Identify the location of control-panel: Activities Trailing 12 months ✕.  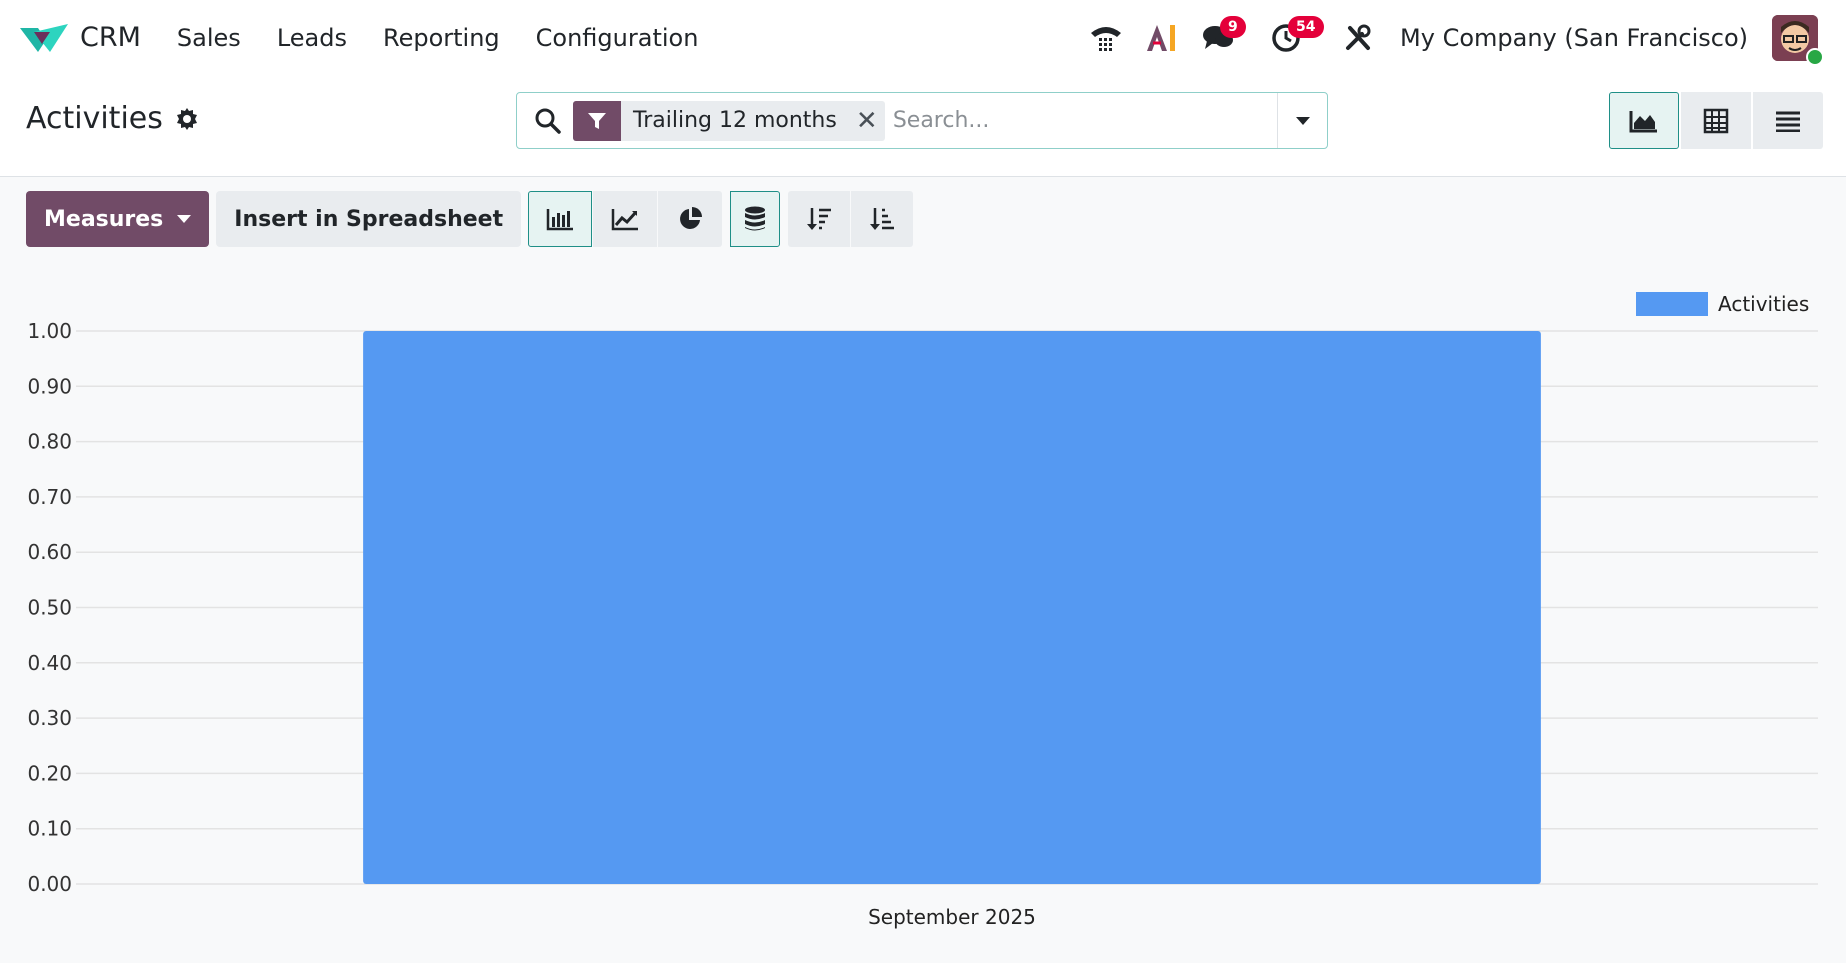
(923, 126).